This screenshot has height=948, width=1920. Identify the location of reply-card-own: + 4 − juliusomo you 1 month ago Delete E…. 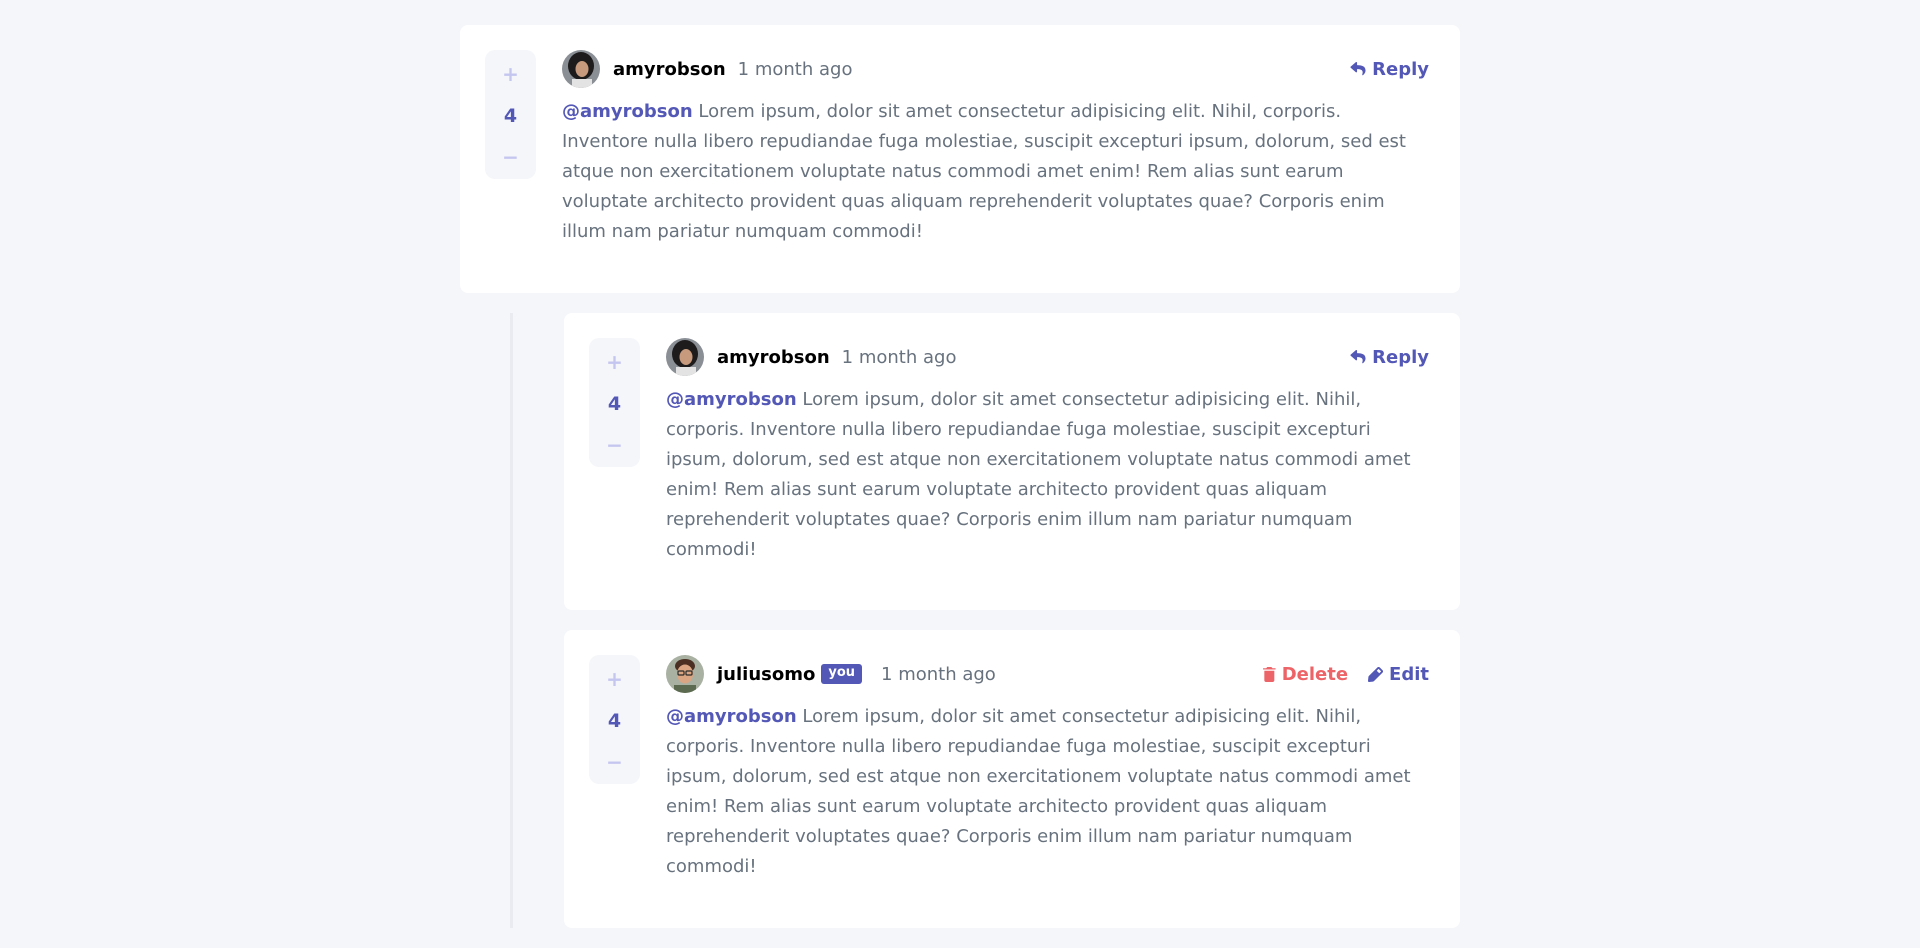
(1012, 779).